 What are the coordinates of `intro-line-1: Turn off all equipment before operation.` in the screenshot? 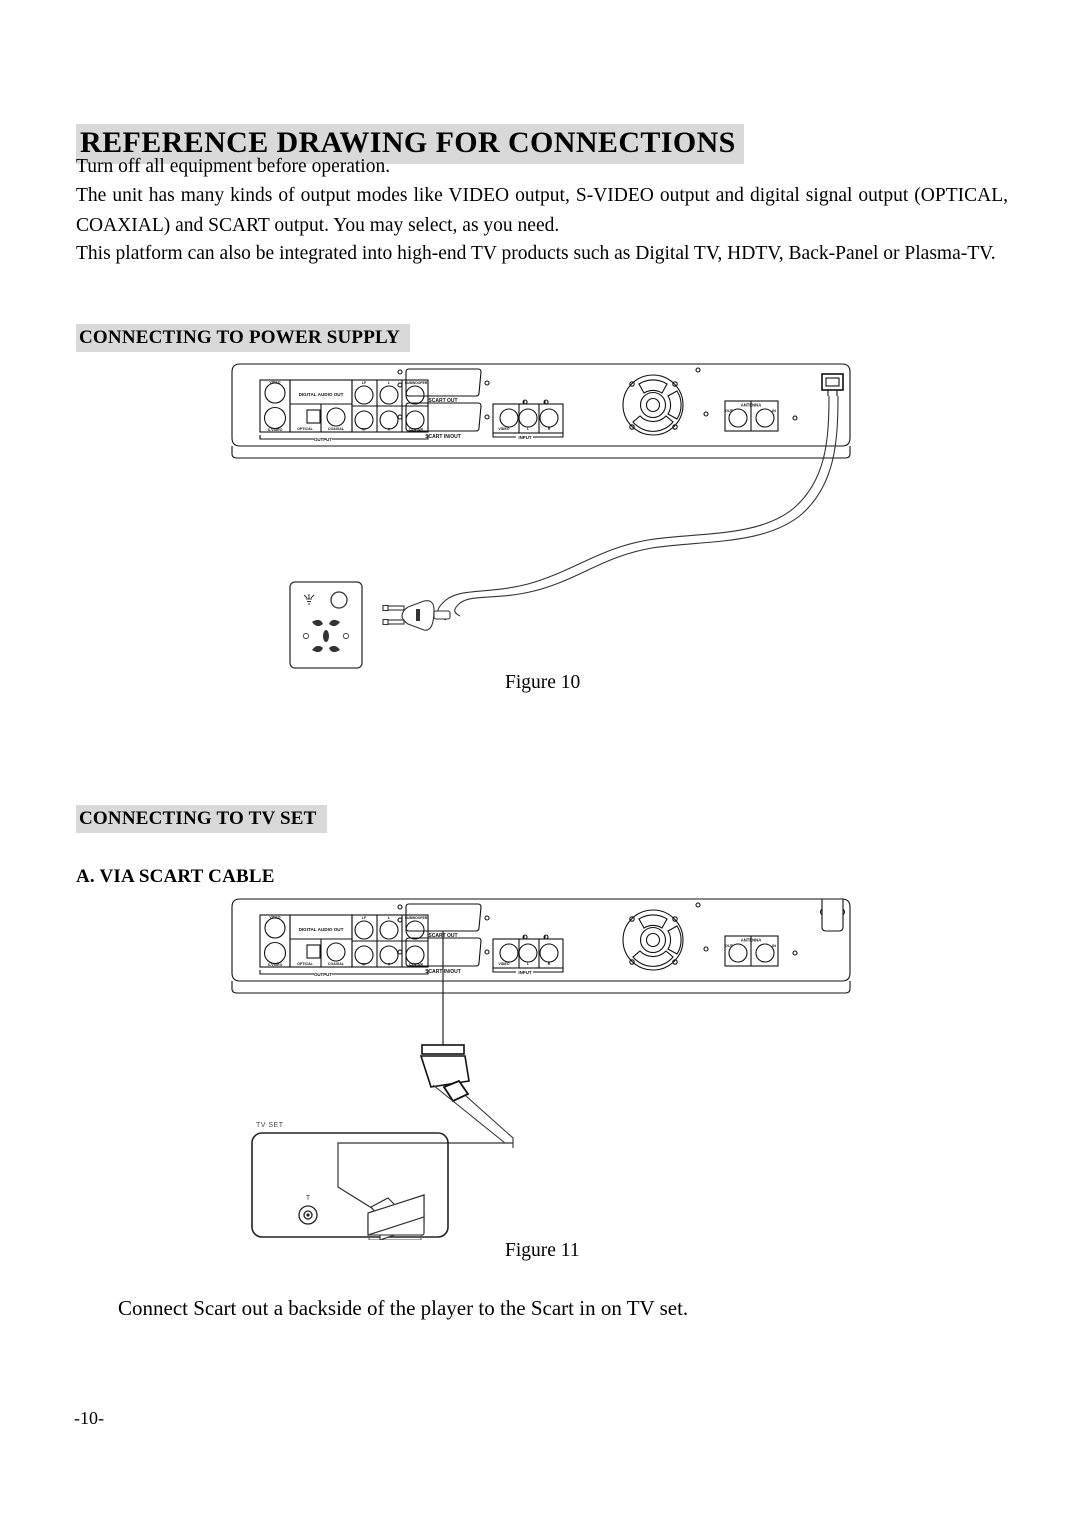 It's located at (233, 166).